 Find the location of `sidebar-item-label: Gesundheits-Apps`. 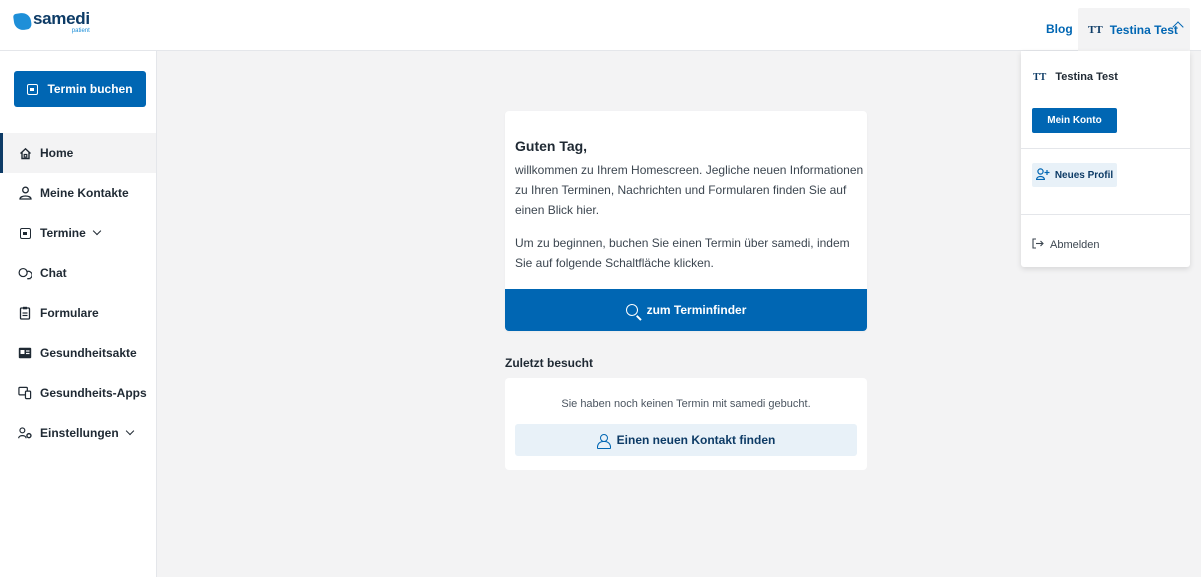

sidebar-item-label: Gesundheits-Apps is located at coordinates (93, 393).